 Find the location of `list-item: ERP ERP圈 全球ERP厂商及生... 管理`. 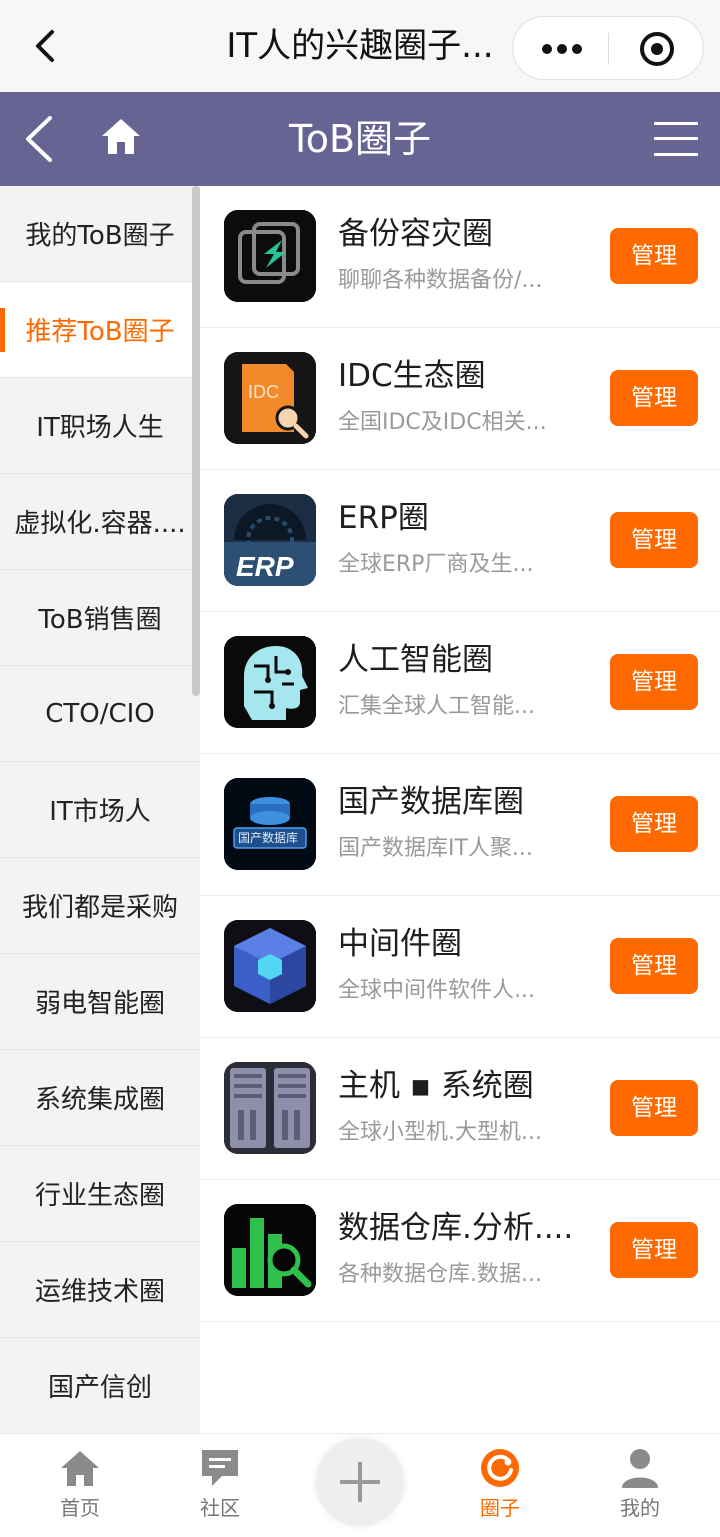

list-item: ERP ERP圈 全球ERP厂商及生... 管理 is located at coordinates (460, 541).